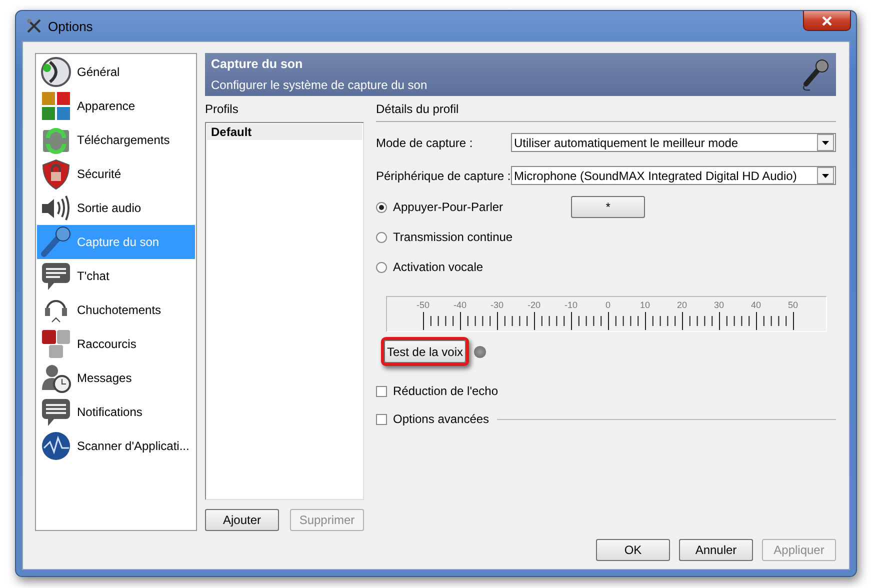 The image size is (871, 588). I want to click on dropdown: Microphone (SoundMAX Integrated Digital HD Audio), so click(673, 175).